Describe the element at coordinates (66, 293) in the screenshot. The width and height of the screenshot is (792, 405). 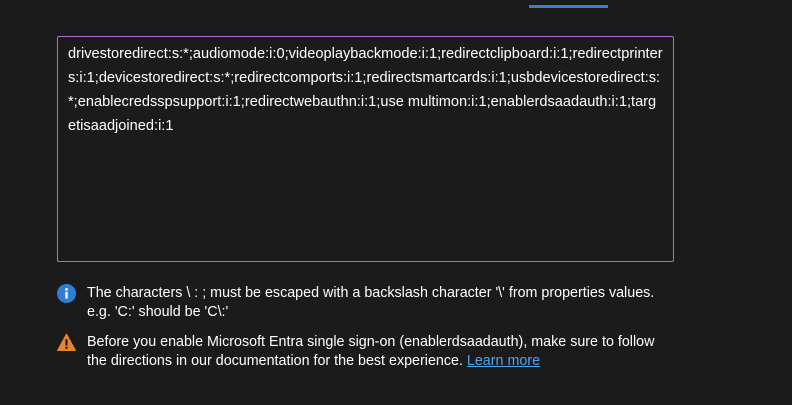
I see `info-icon` at that location.